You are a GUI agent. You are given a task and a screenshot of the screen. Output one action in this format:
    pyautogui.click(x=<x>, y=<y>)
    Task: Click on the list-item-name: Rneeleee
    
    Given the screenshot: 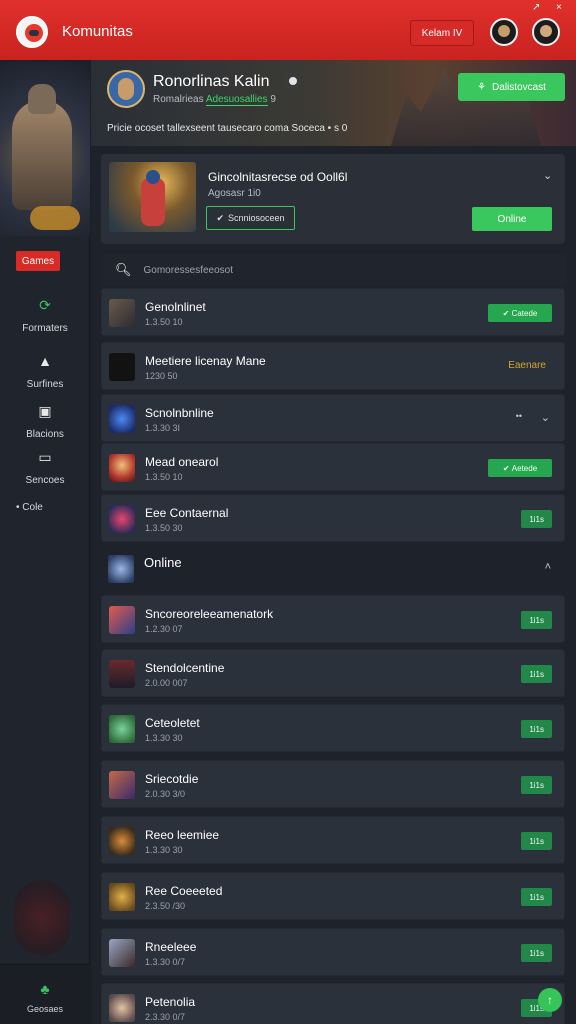 What is the action you would take?
    pyautogui.click(x=171, y=947)
    